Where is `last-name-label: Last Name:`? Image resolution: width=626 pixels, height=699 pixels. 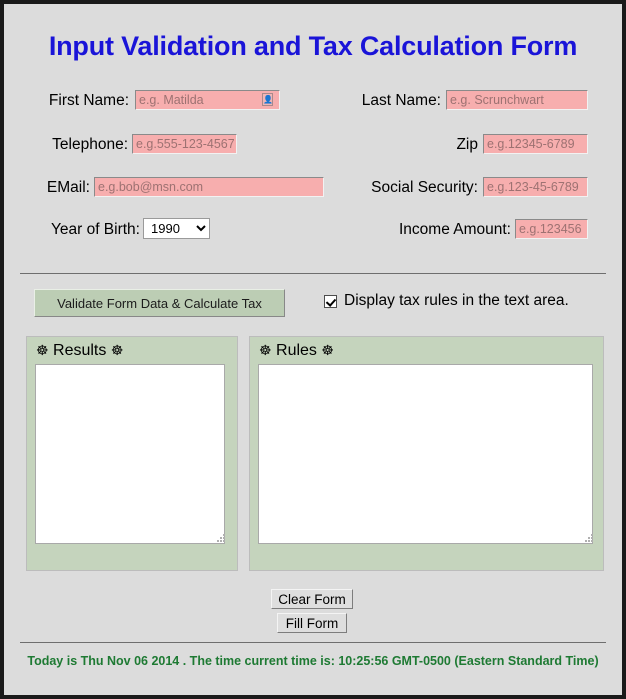 last-name-label: Last Name: is located at coordinates (401, 100).